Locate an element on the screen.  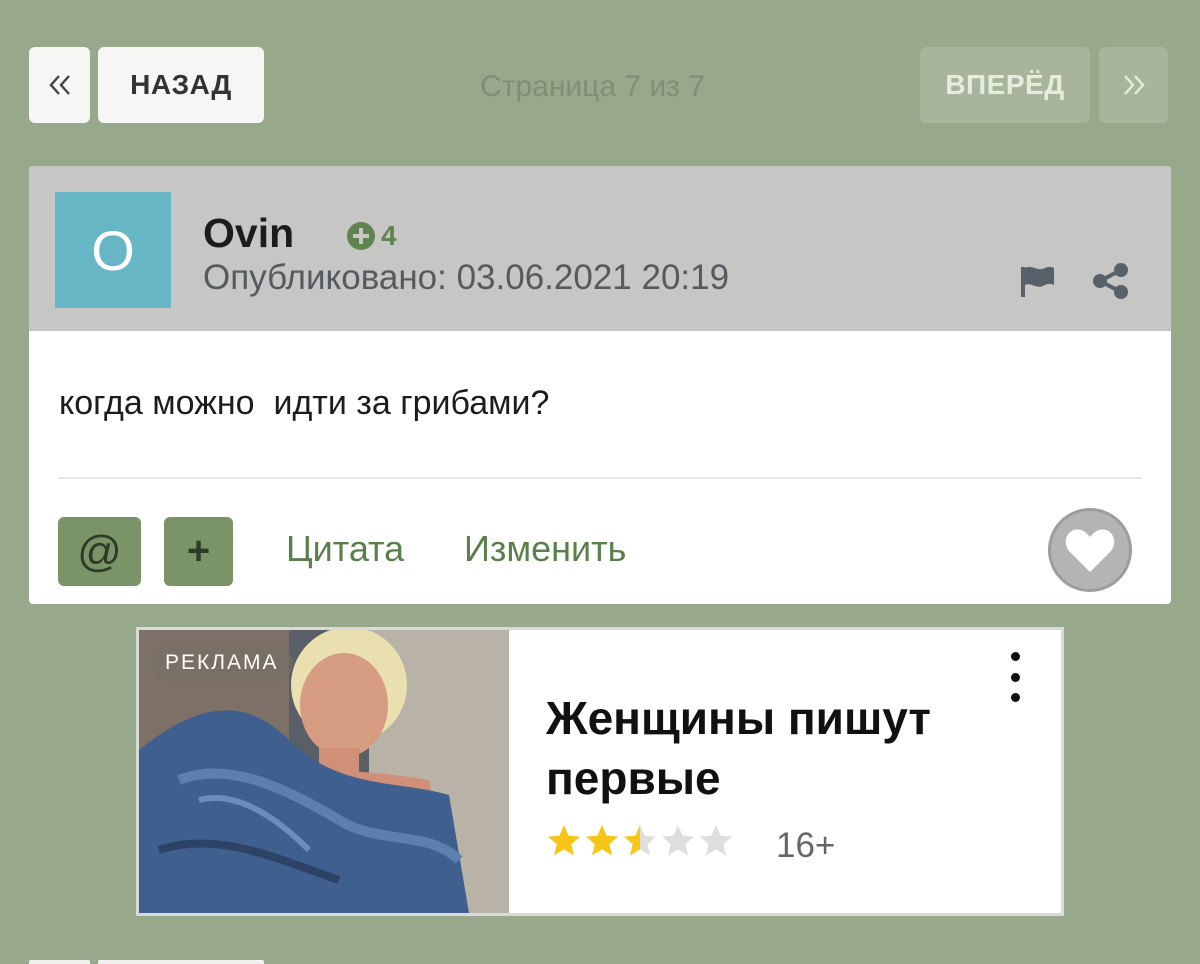
plus-circle-icon is located at coordinates (361, 236).